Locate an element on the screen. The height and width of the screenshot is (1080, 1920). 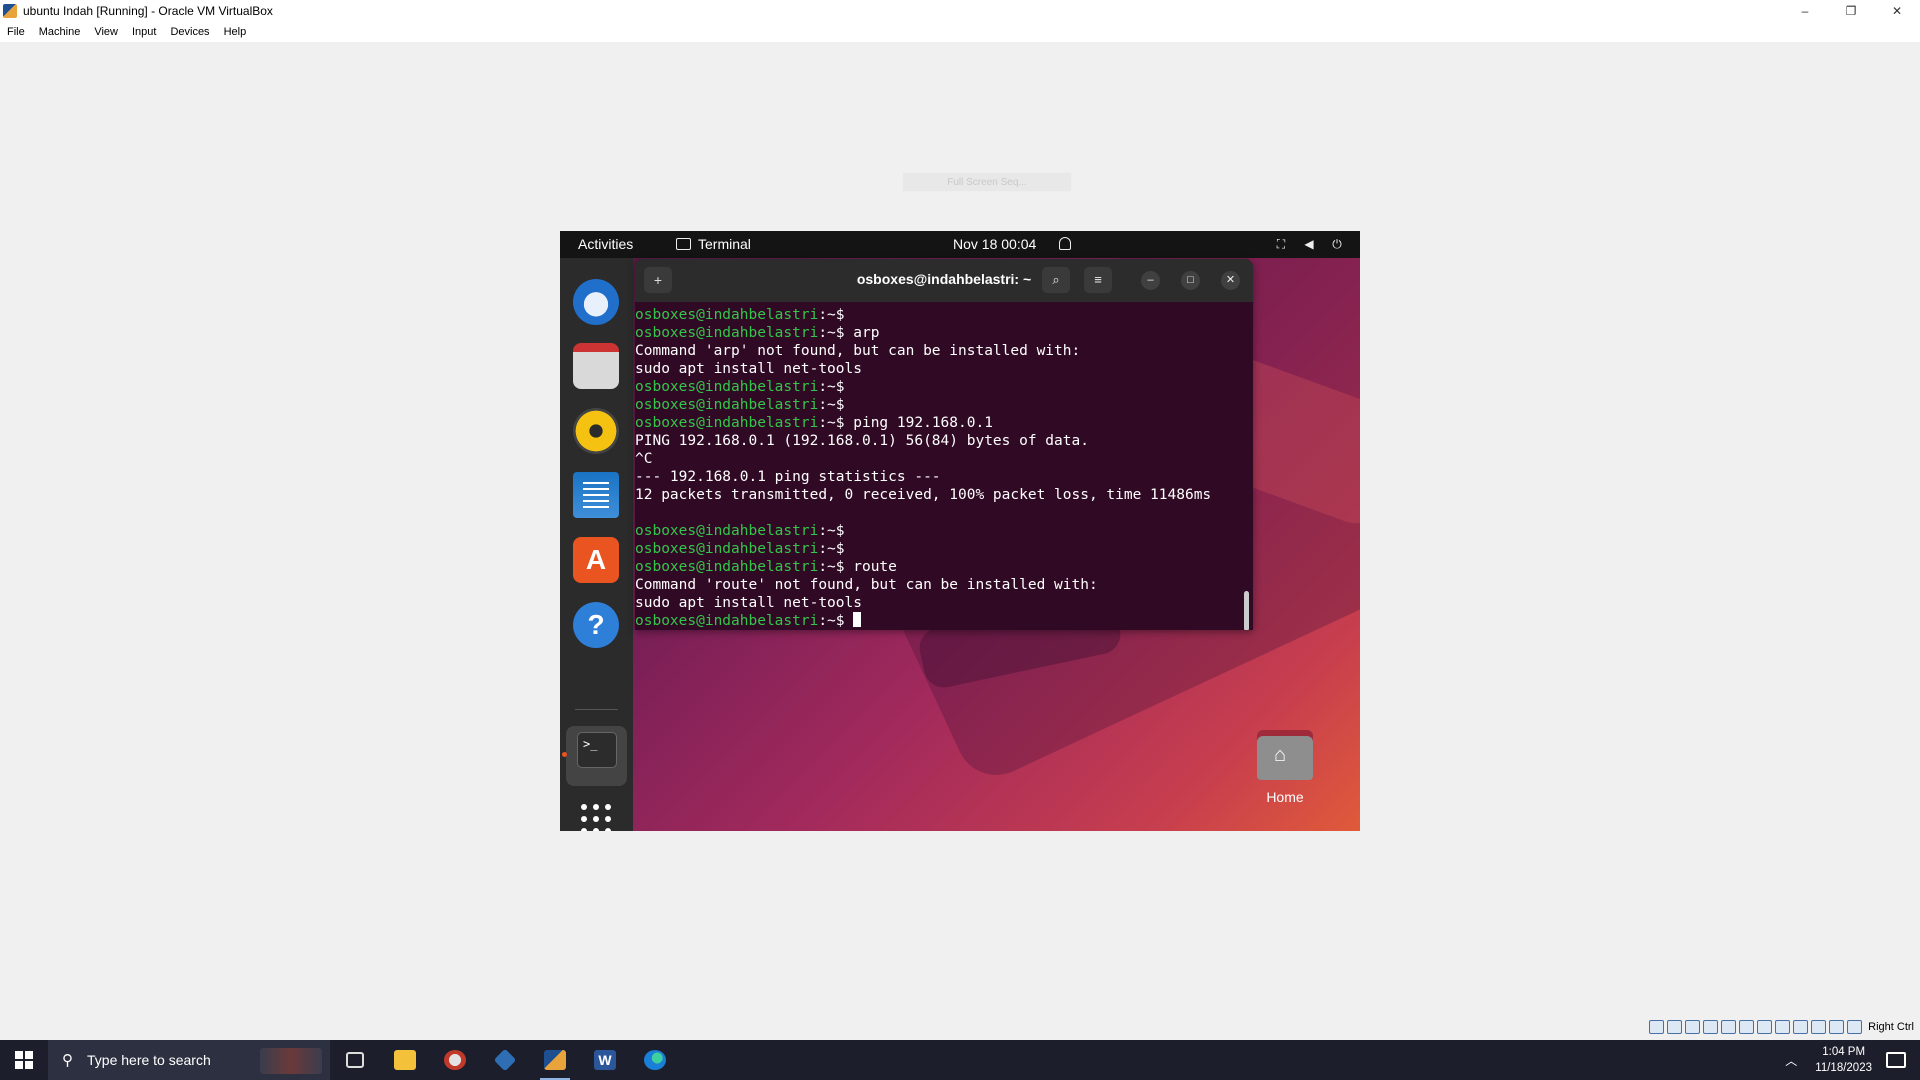
start-button is located at coordinates (24, 1060).